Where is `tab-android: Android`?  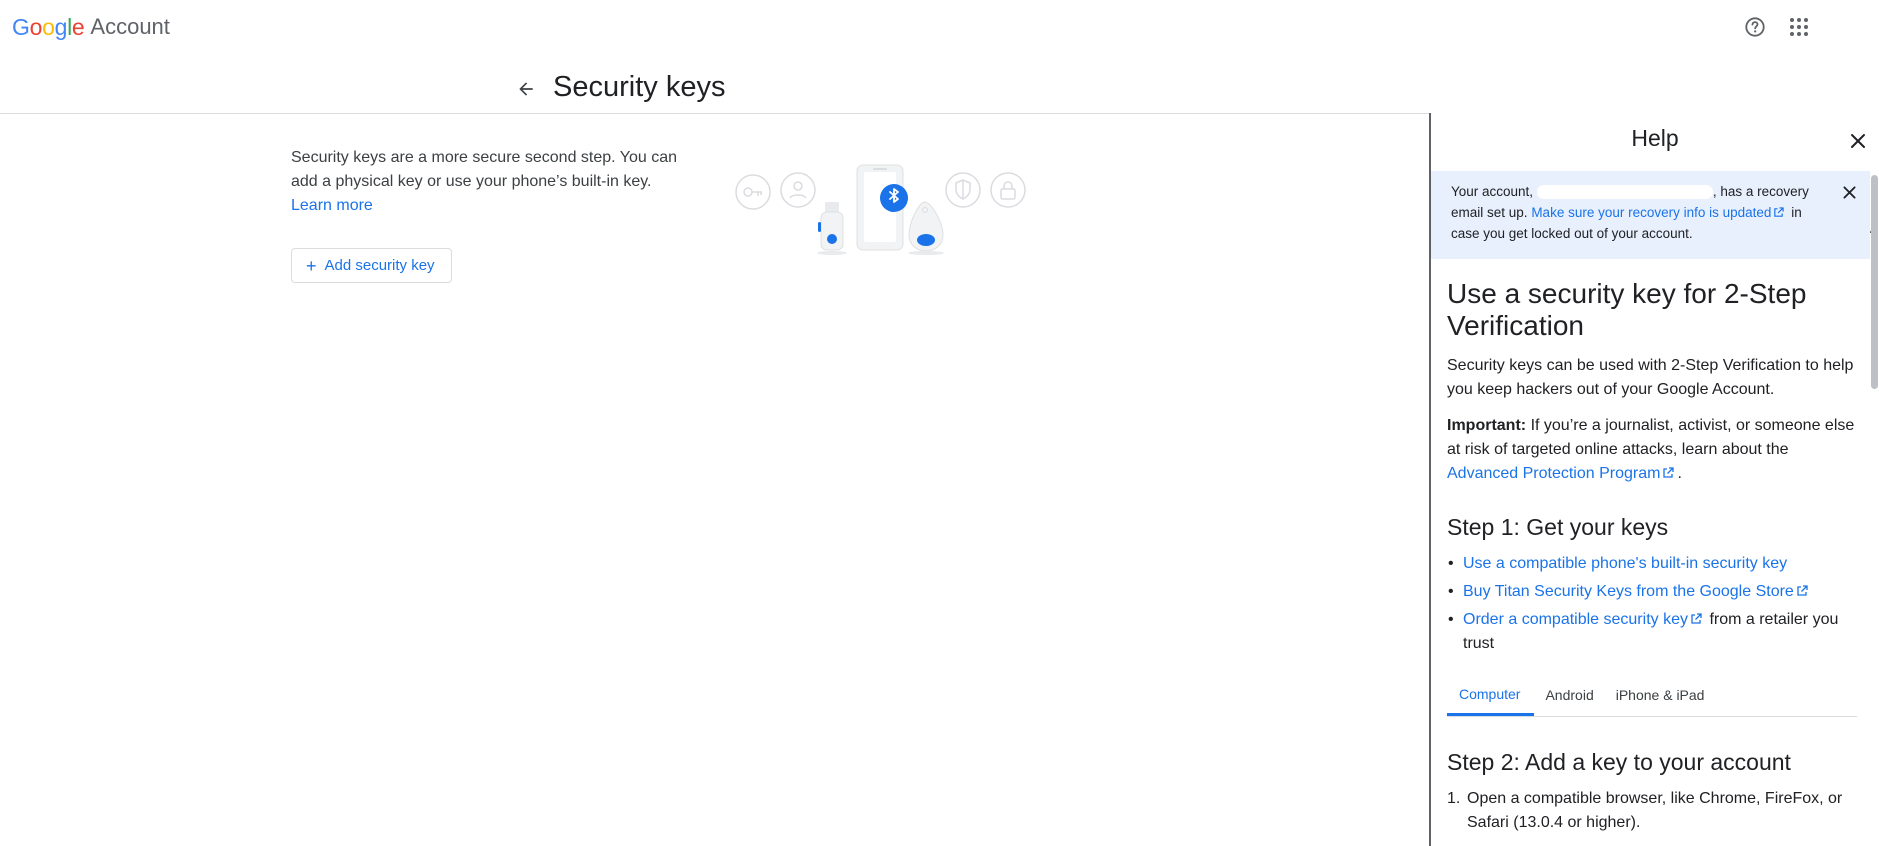
tab-android: Android is located at coordinates (1569, 695).